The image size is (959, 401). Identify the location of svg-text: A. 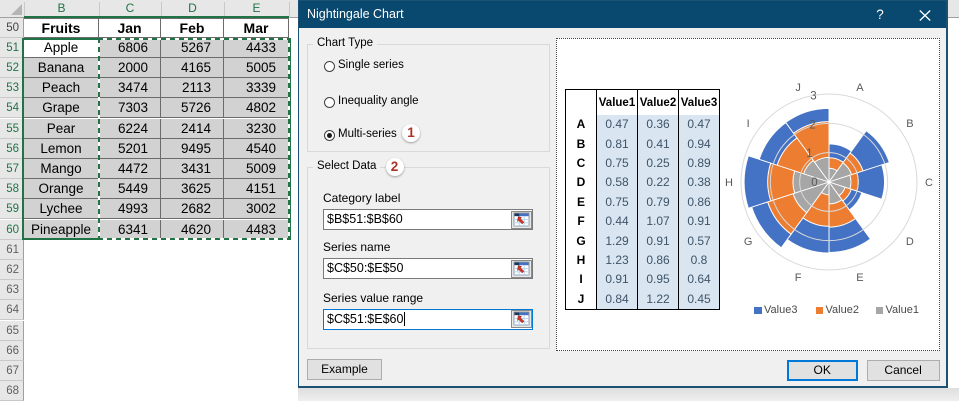
(860, 88).